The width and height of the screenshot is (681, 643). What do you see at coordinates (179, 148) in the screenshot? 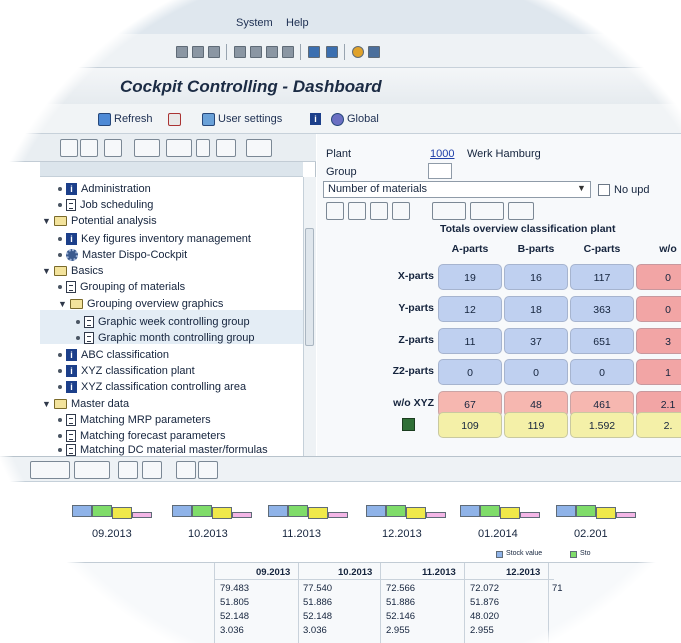
I see `filter-tree-button` at bounding box center [179, 148].